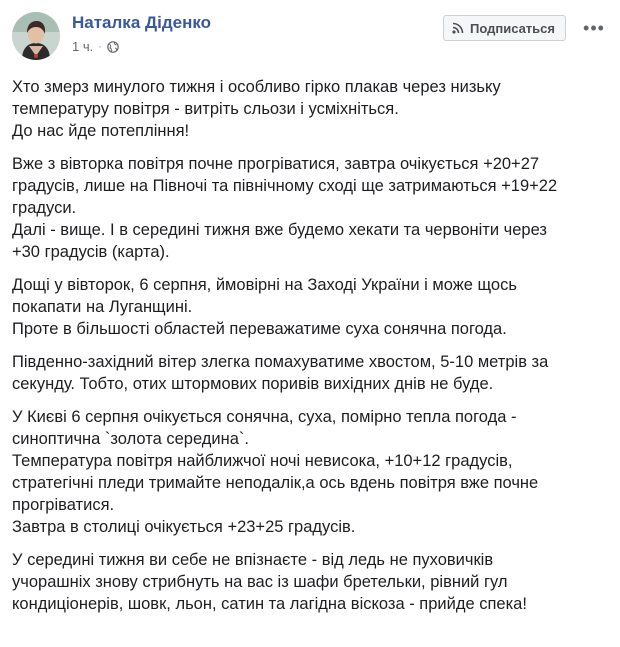 The height and width of the screenshot is (647, 620). Describe the element at coordinates (63, 505) in the screenshot. I see `post-text-line: прогріватися.` at that location.